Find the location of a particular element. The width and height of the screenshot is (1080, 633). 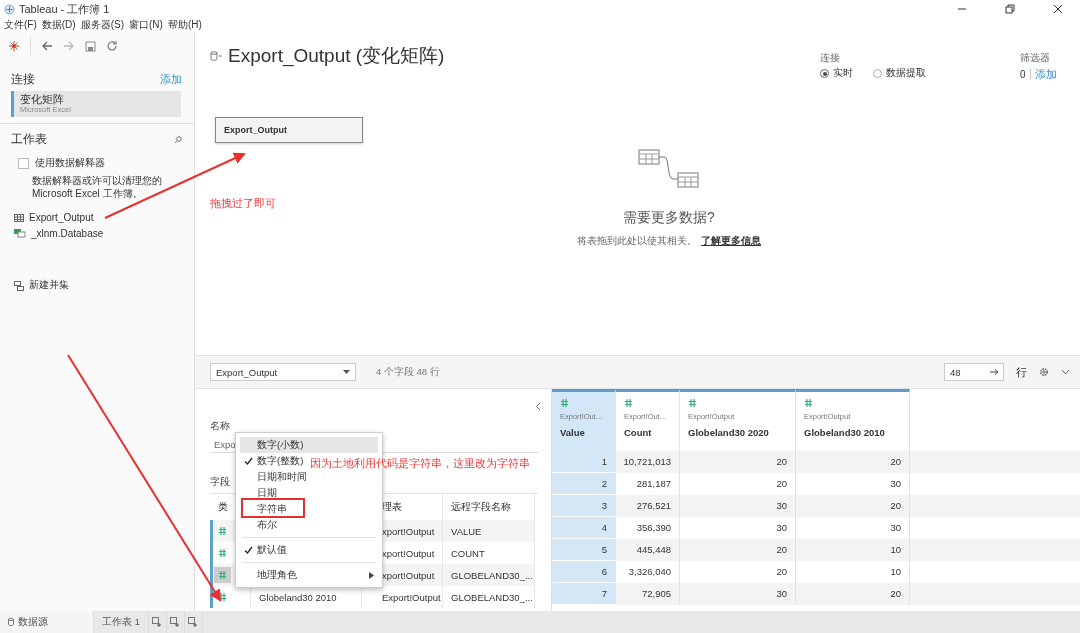

union-icon is located at coordinates (19, 285).